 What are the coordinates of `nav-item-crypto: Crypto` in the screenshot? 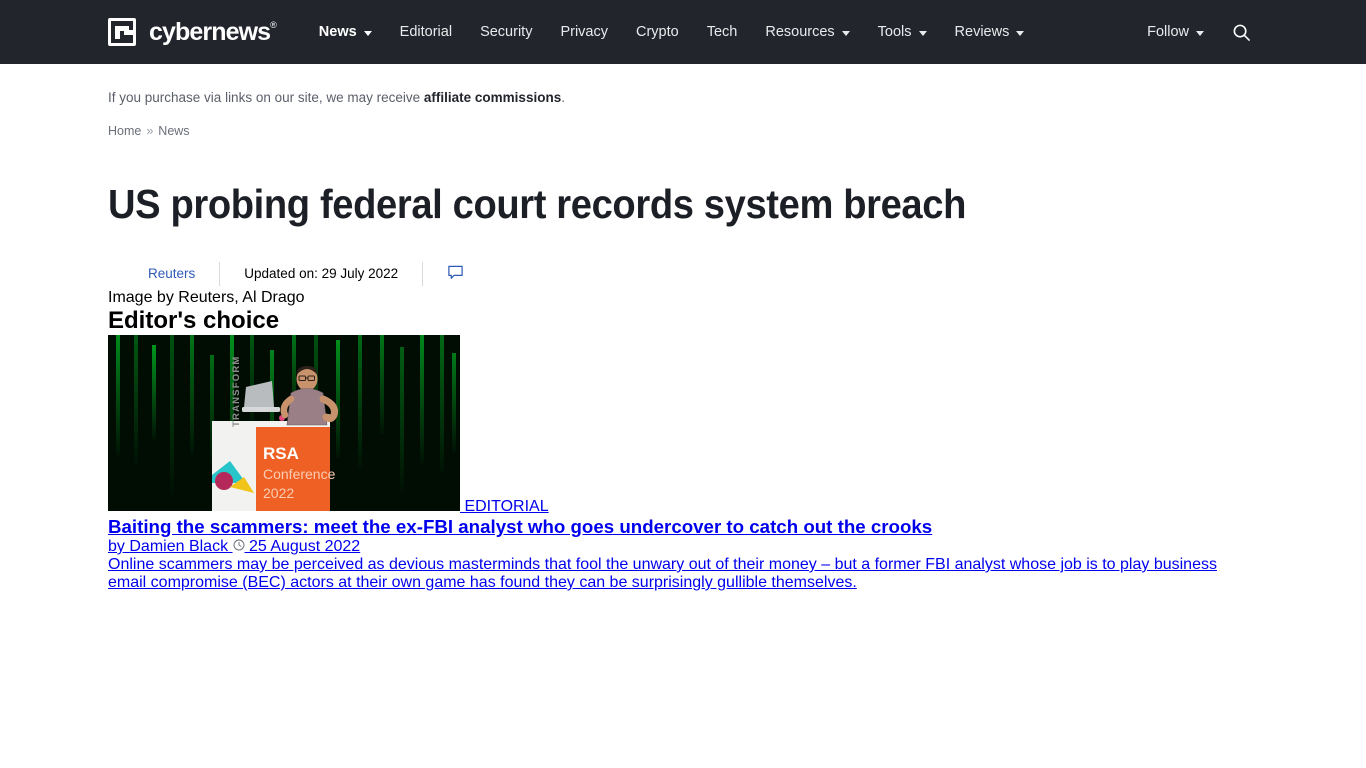 It's located at (657, 32).